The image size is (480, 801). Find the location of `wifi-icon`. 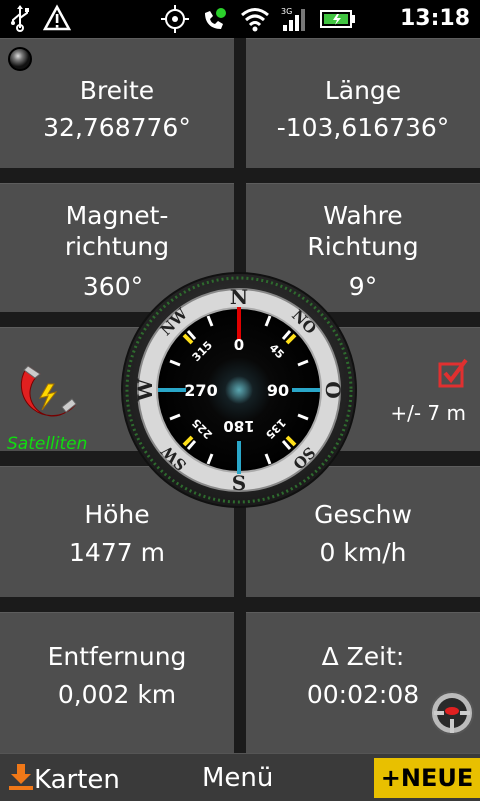

wifi-icon is located at coordinates (255, 21).